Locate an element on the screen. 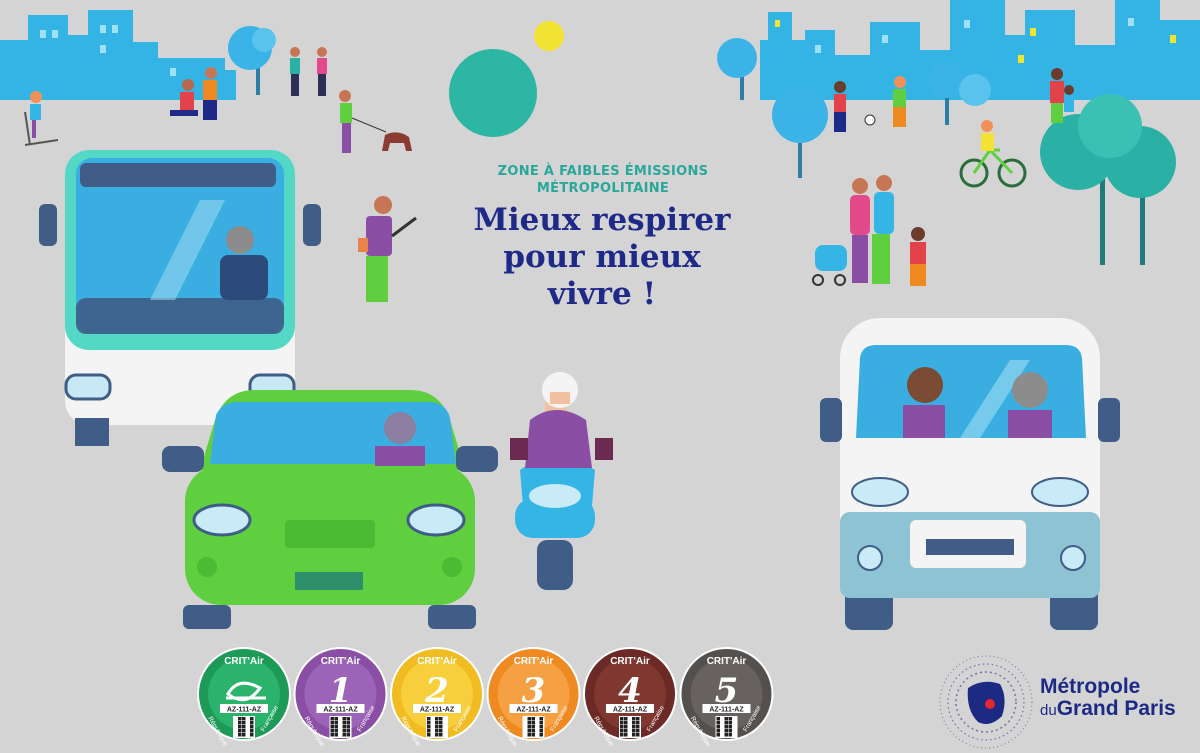 This screenshot has width=1200, height=753. headline-line-2: pour mieux is located at coordinates (602, 257).